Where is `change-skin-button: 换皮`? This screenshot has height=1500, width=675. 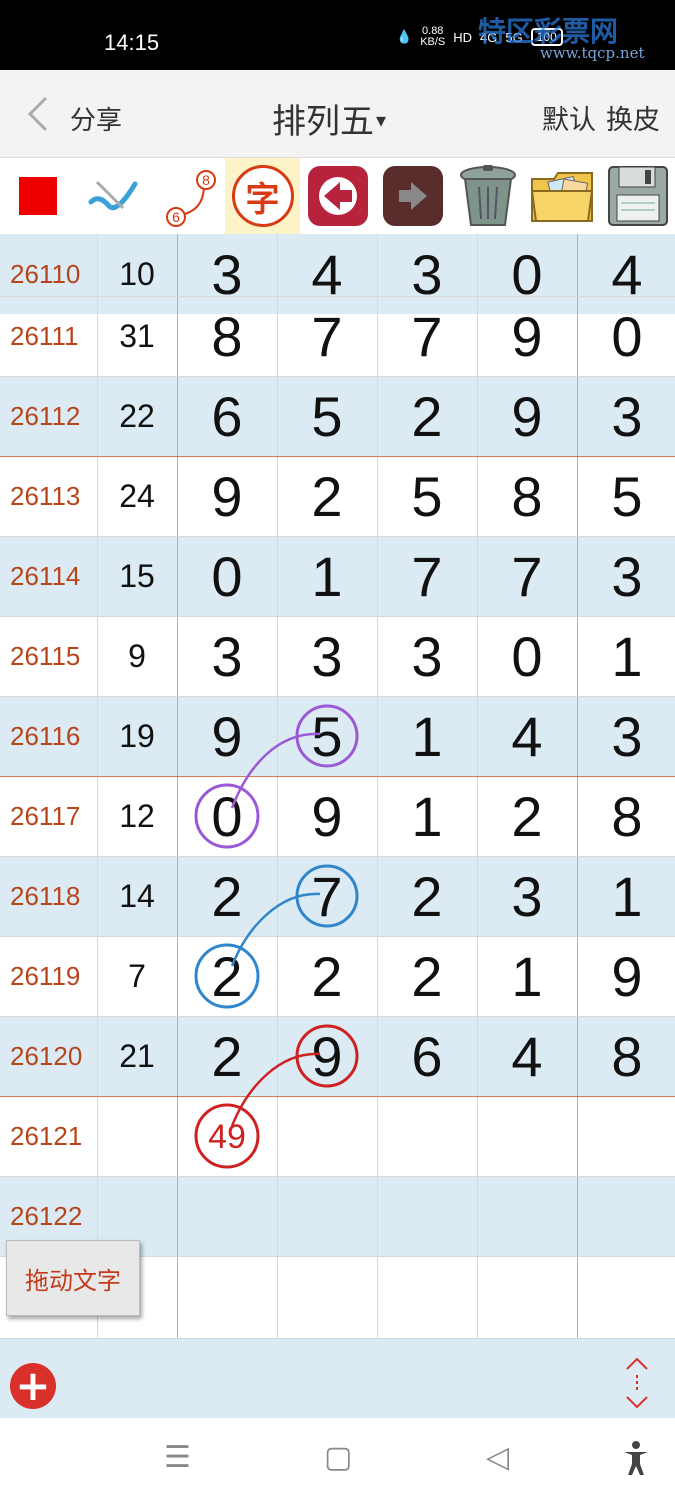
change-skin-button: 换皮 is located at coordinates (633, 117).